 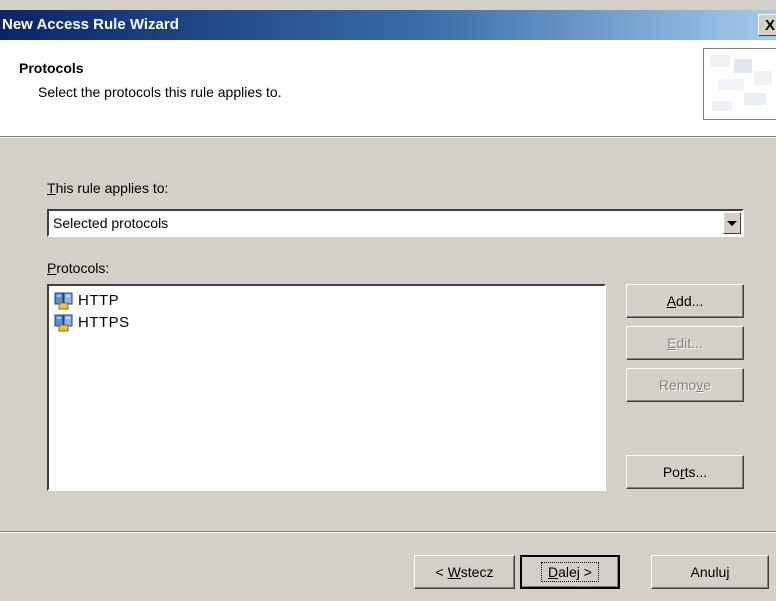 I want to click on protocols-label: Protocols:, so click(x=78, y=268).